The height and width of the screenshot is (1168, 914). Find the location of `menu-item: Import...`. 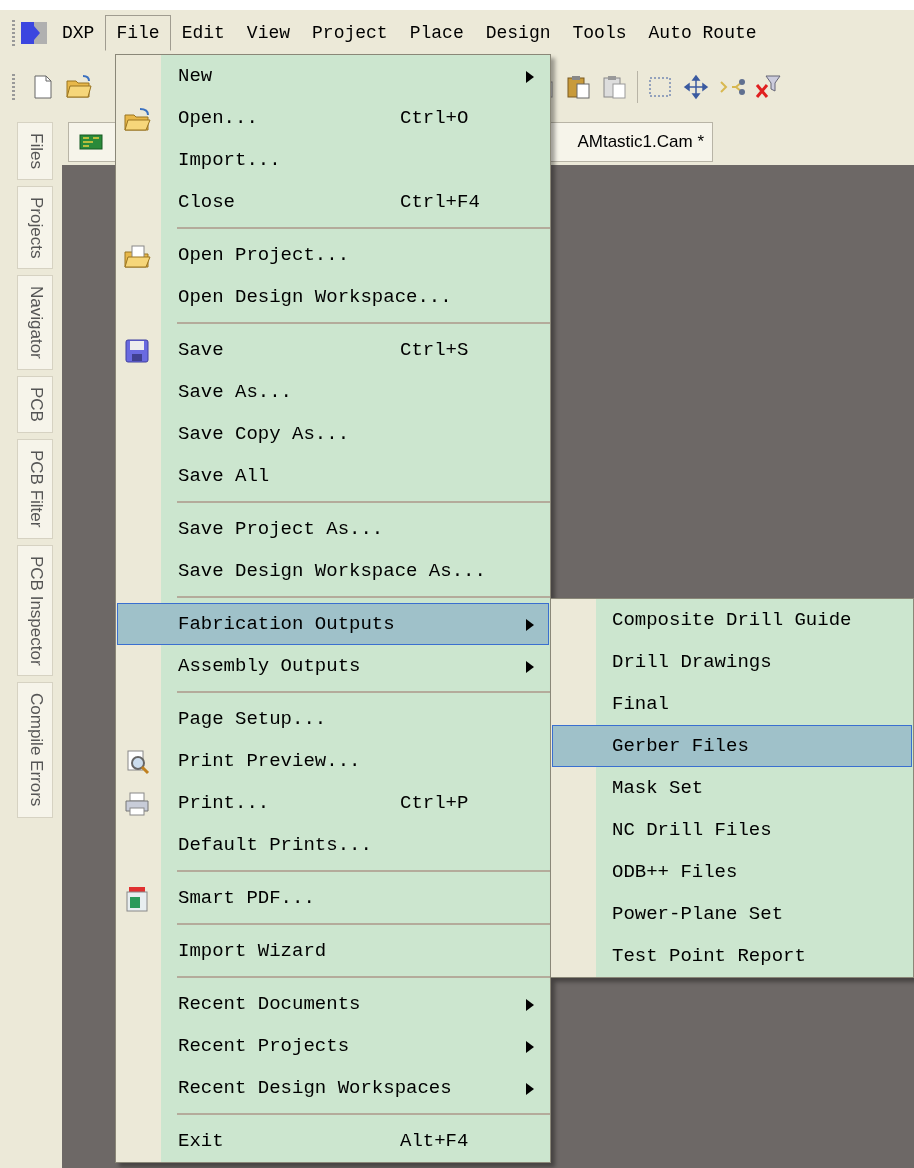

menu-item: Import... is located at coordinates (333, 160).